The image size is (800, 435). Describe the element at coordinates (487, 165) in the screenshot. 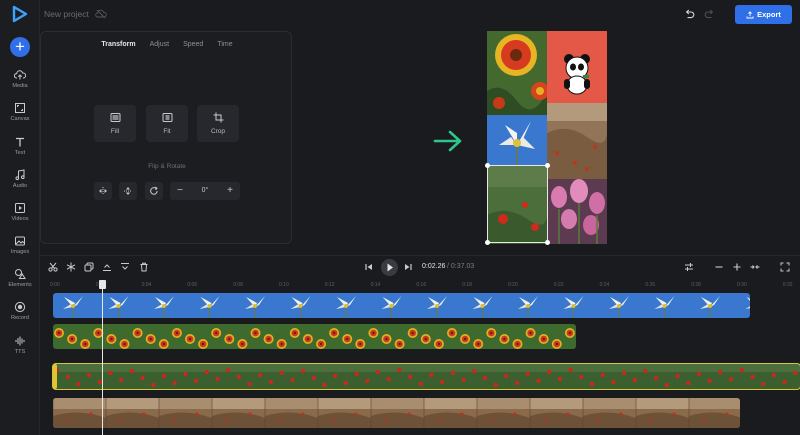

I see `resize-handle-top-left` at that location.